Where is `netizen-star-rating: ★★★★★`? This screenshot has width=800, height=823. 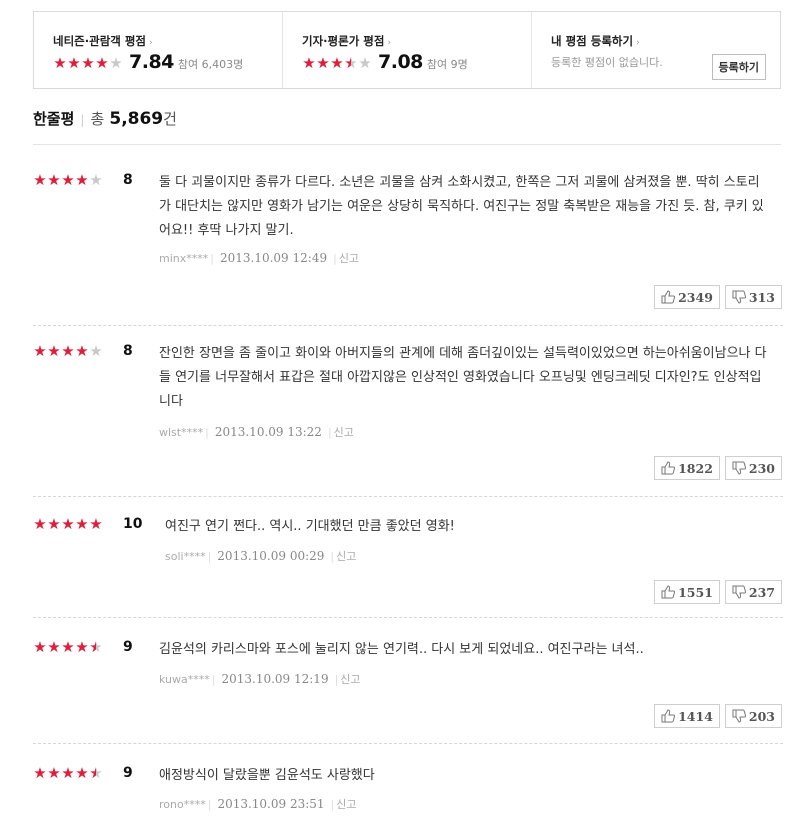
netizen-star-rating: ★★★★★ is located at coordinates (88, 63).